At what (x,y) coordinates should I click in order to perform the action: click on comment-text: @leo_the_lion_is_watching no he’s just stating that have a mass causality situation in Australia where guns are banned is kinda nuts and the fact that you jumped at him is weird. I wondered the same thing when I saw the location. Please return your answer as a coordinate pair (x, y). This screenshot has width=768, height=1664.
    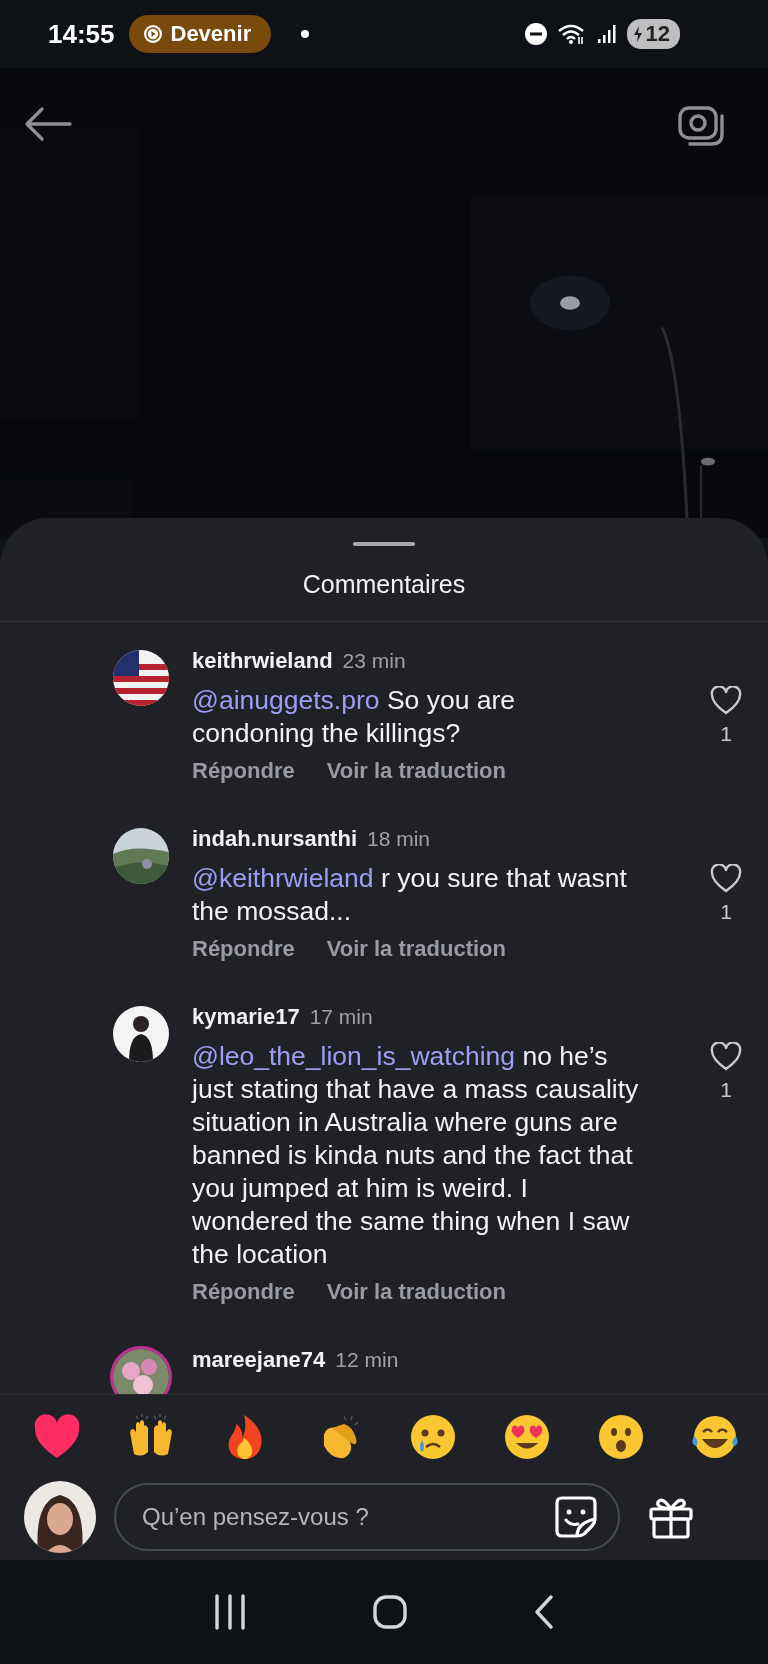
    Looking at the image, I should click on (416, 1155).